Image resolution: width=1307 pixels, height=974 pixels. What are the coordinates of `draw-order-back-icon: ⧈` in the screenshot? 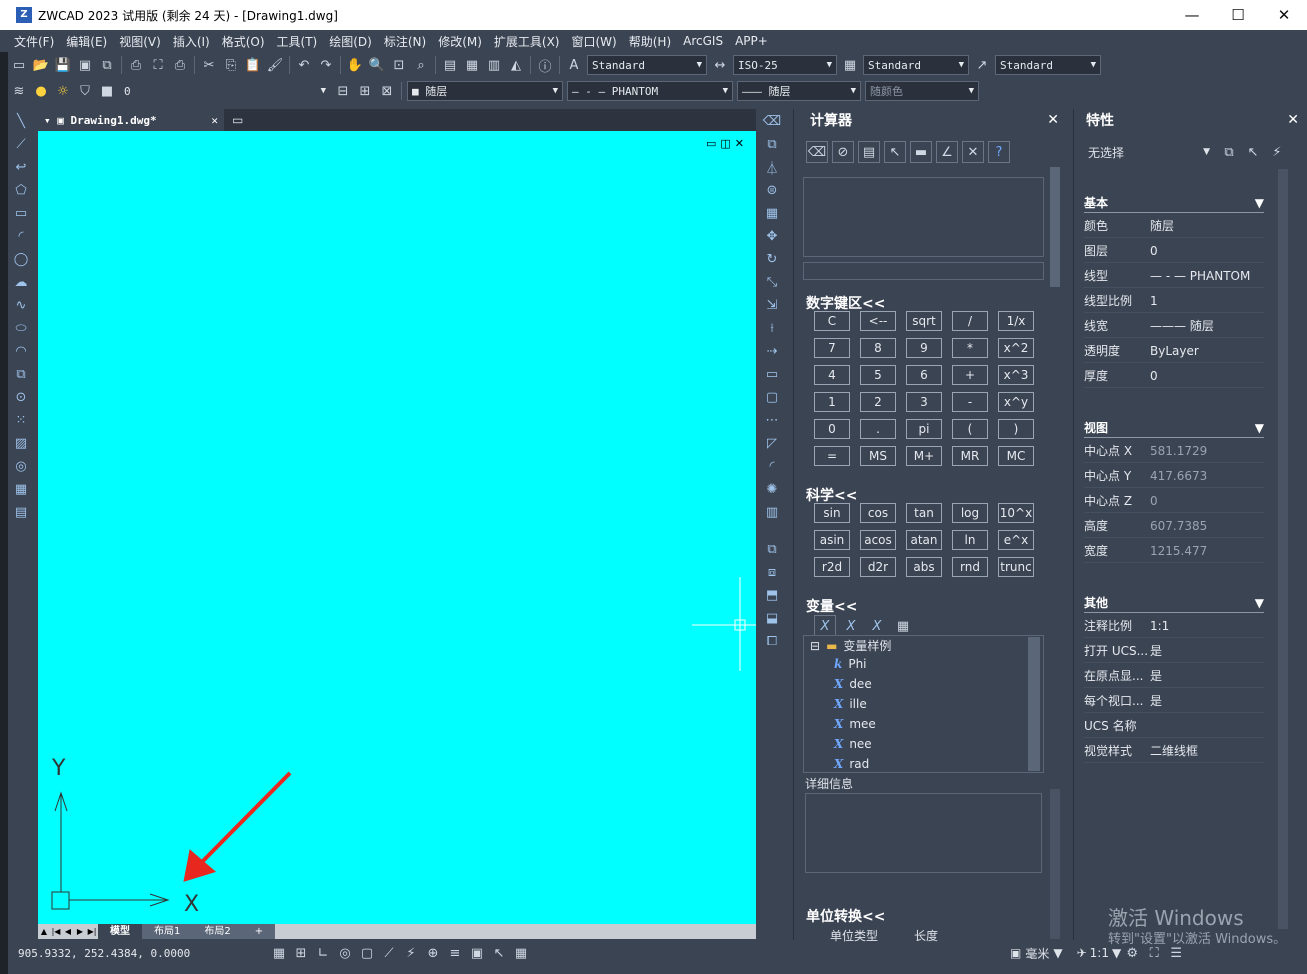 It's located at (772, 572).